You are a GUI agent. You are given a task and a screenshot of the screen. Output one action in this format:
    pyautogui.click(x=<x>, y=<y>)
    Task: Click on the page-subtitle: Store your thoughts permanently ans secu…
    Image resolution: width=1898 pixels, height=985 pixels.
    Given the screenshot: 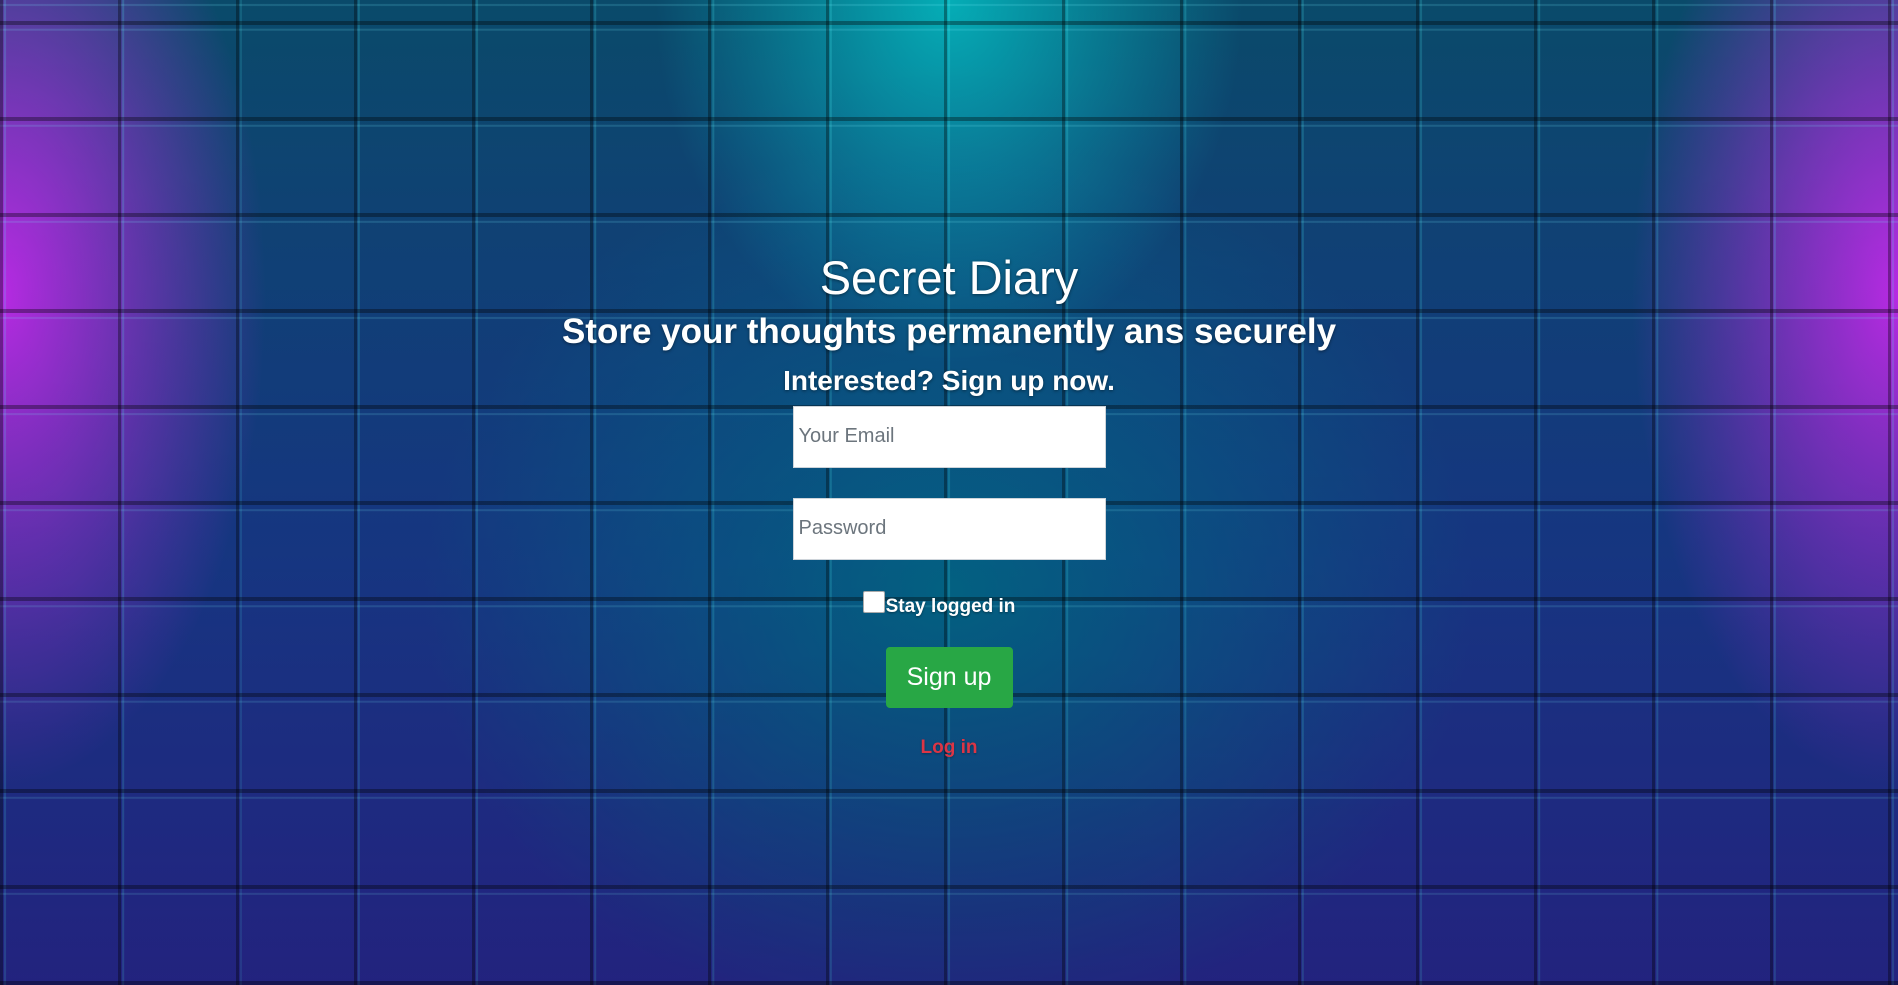 What is the action you would take?
    pyautogui.click(x=949, y=332)
    